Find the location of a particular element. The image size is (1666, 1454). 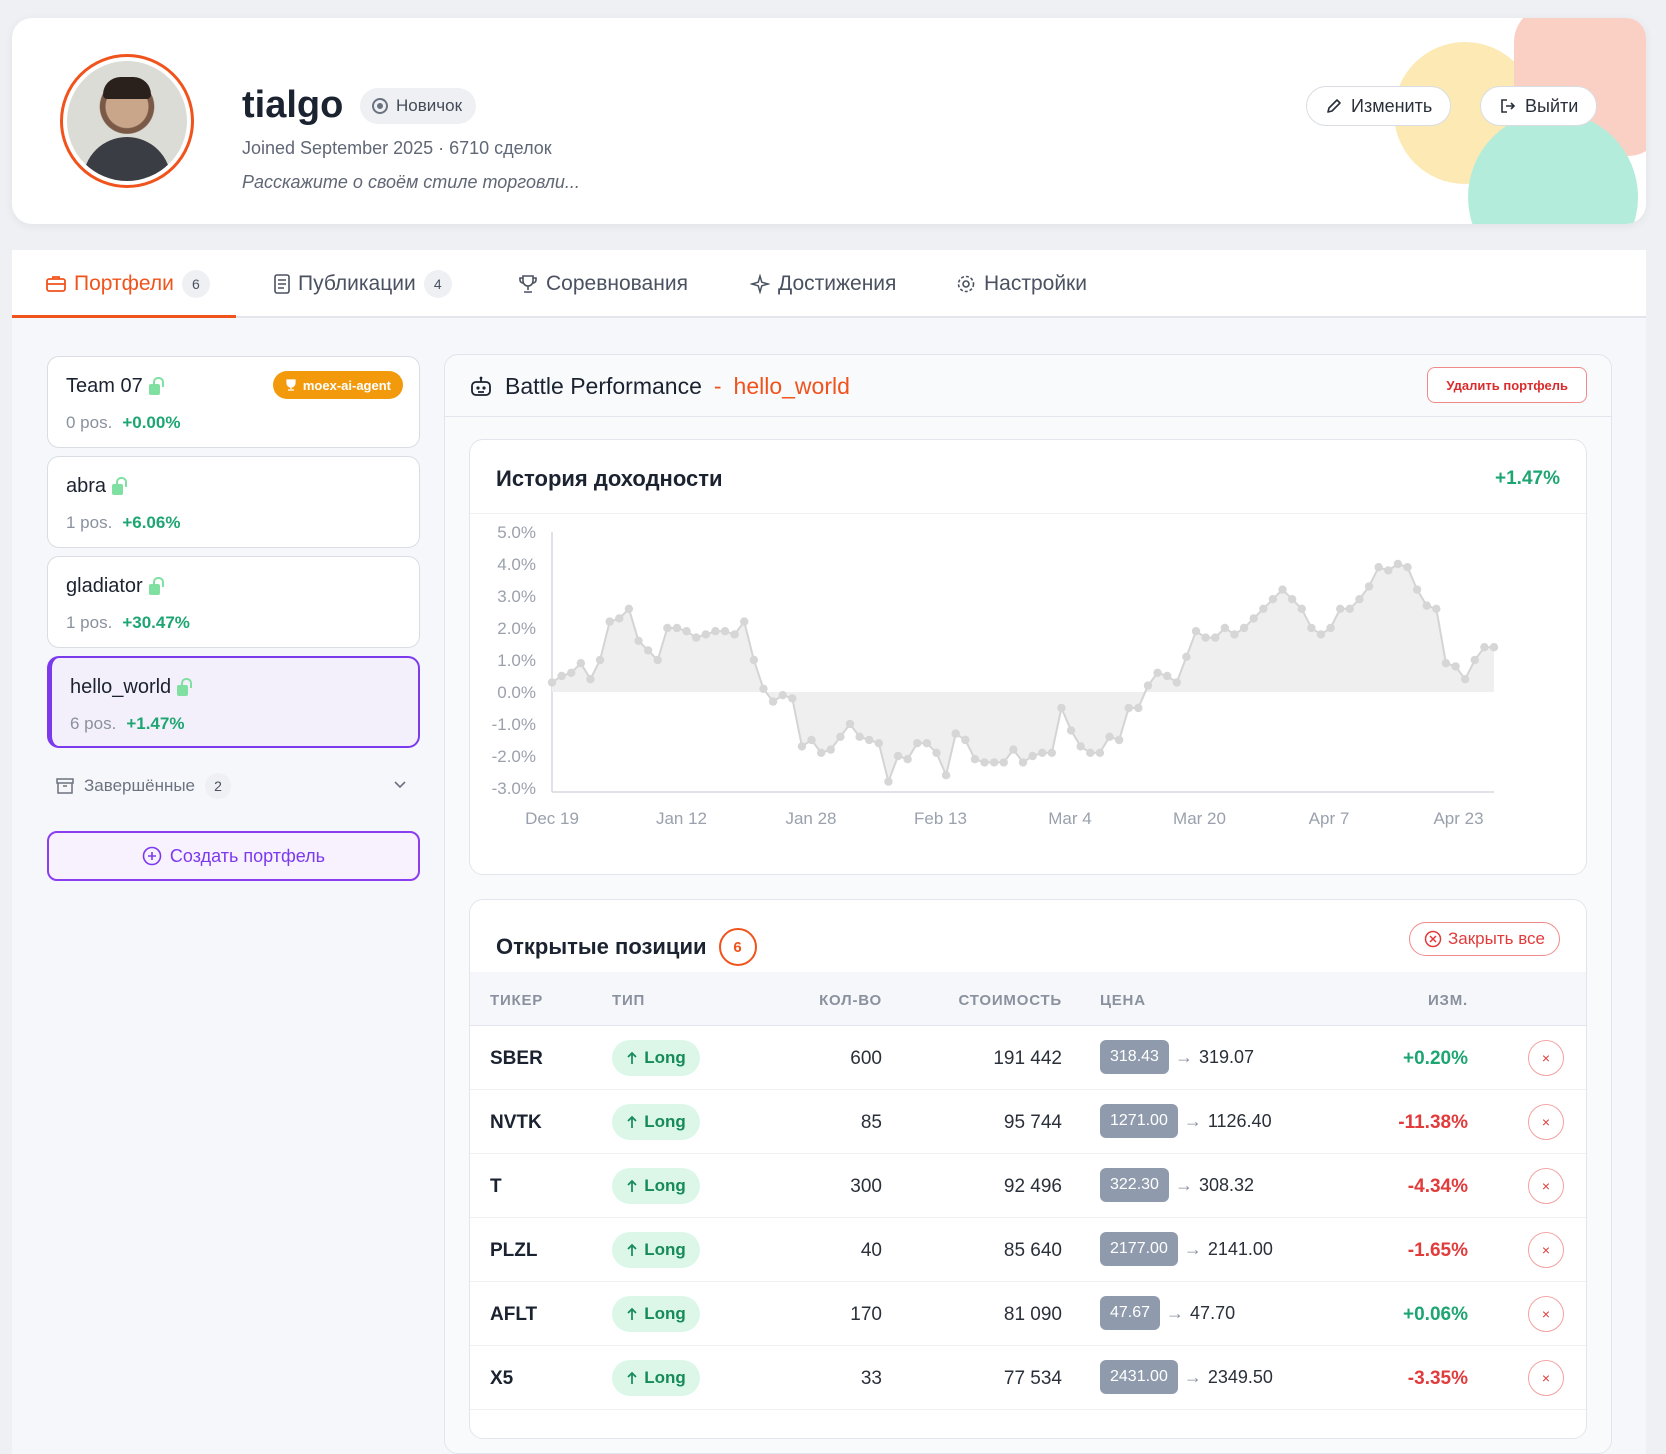

table-row: X5 Long 33 77 534 2431.00 → 2349.50 -3.35% × is located at coordinates (1028, 1378).